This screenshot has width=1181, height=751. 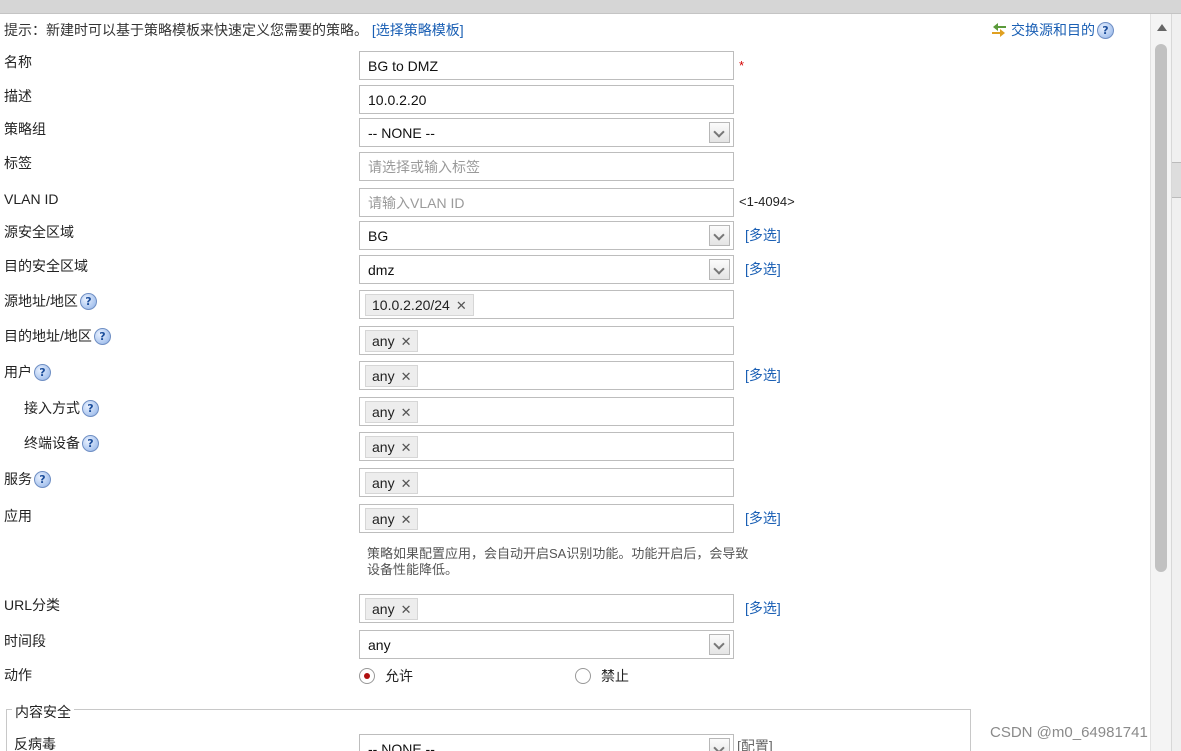 I want to click on name-input: BG to DMZ, so click(x=546, y=65).